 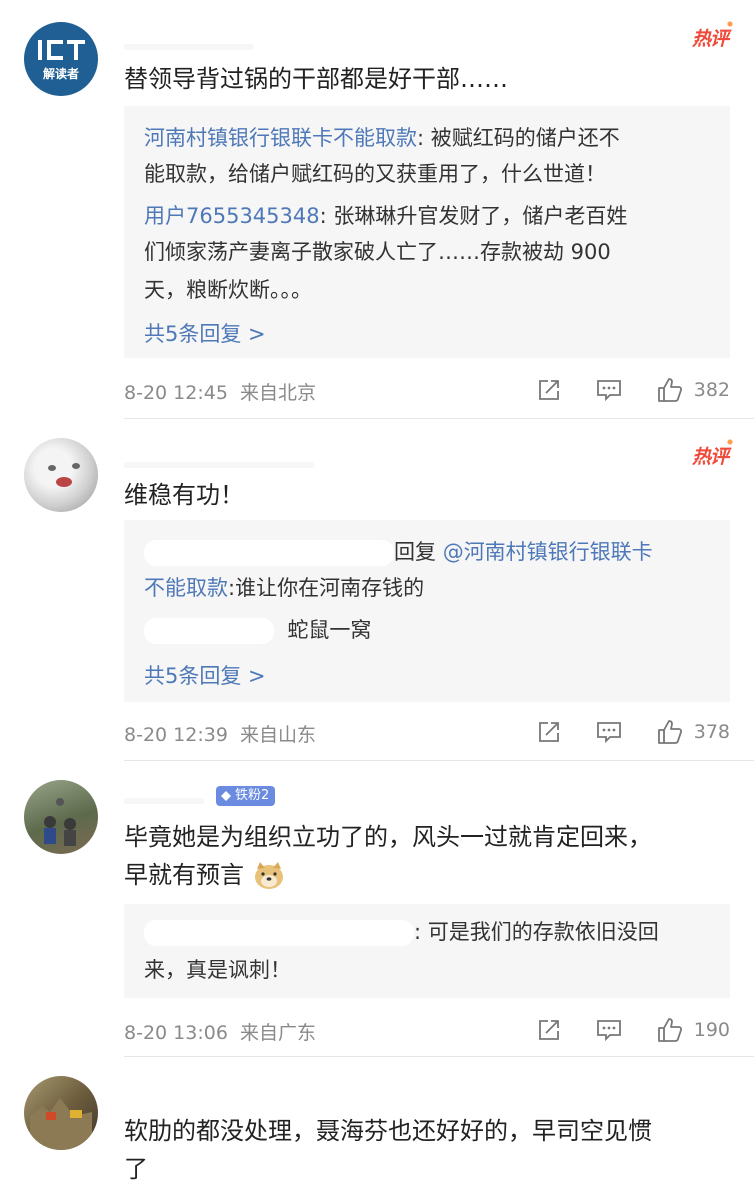 I want to click on comment-meta: 8-20 12:39 来自山东, so click(x=220, y=733).